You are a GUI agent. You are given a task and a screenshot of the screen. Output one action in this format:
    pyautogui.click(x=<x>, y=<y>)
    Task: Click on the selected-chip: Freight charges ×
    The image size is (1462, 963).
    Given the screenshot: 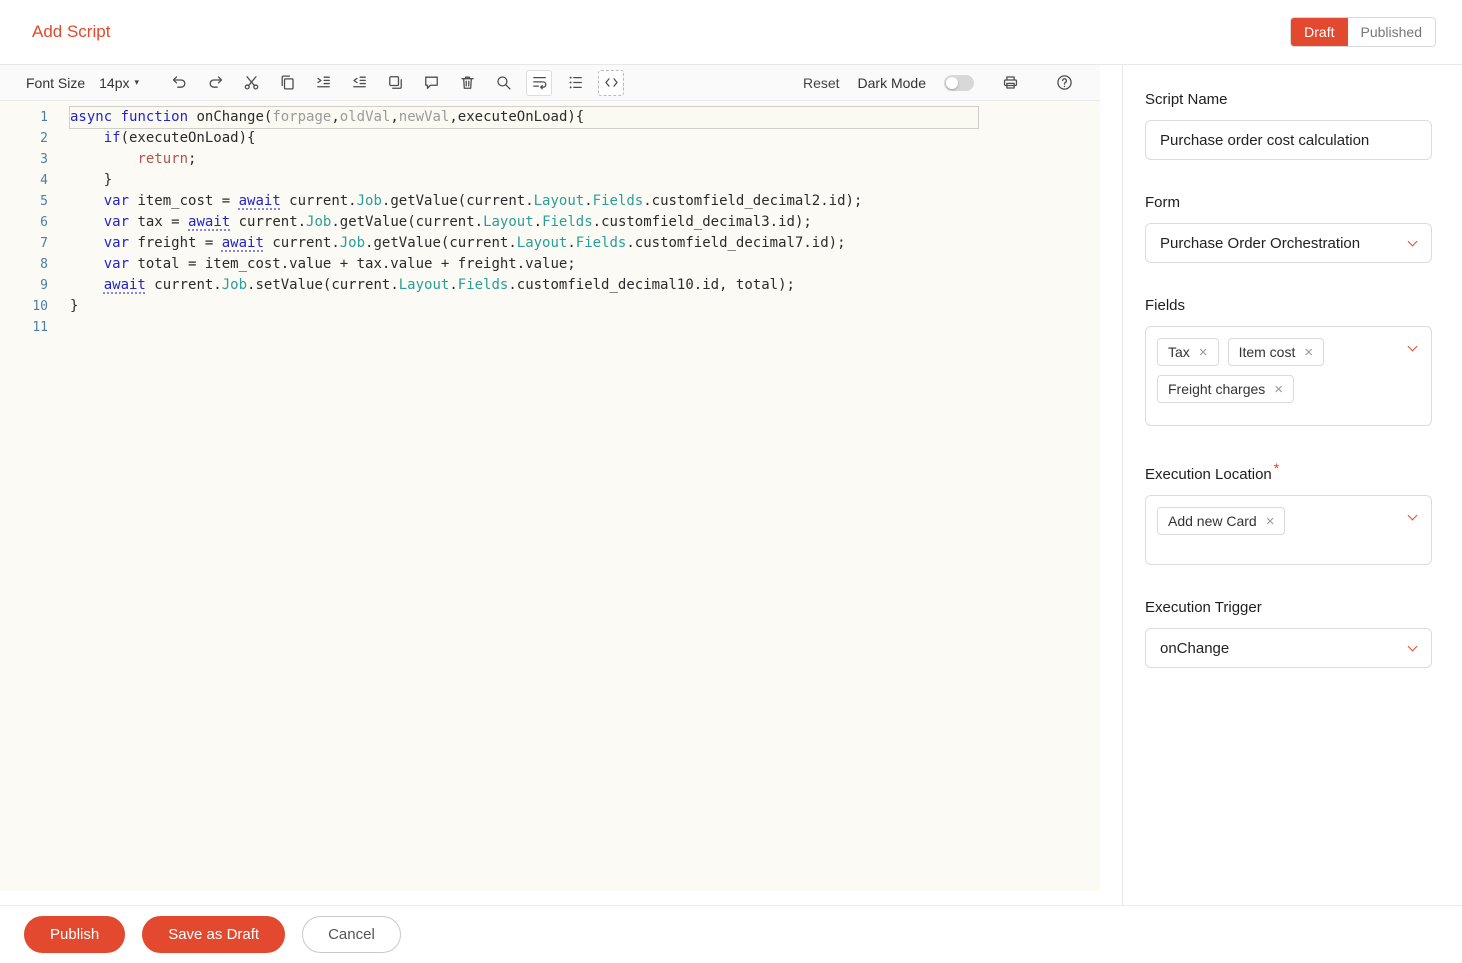 What is the action you would take?
    pyautogui.click(x=1226, y=389)
    